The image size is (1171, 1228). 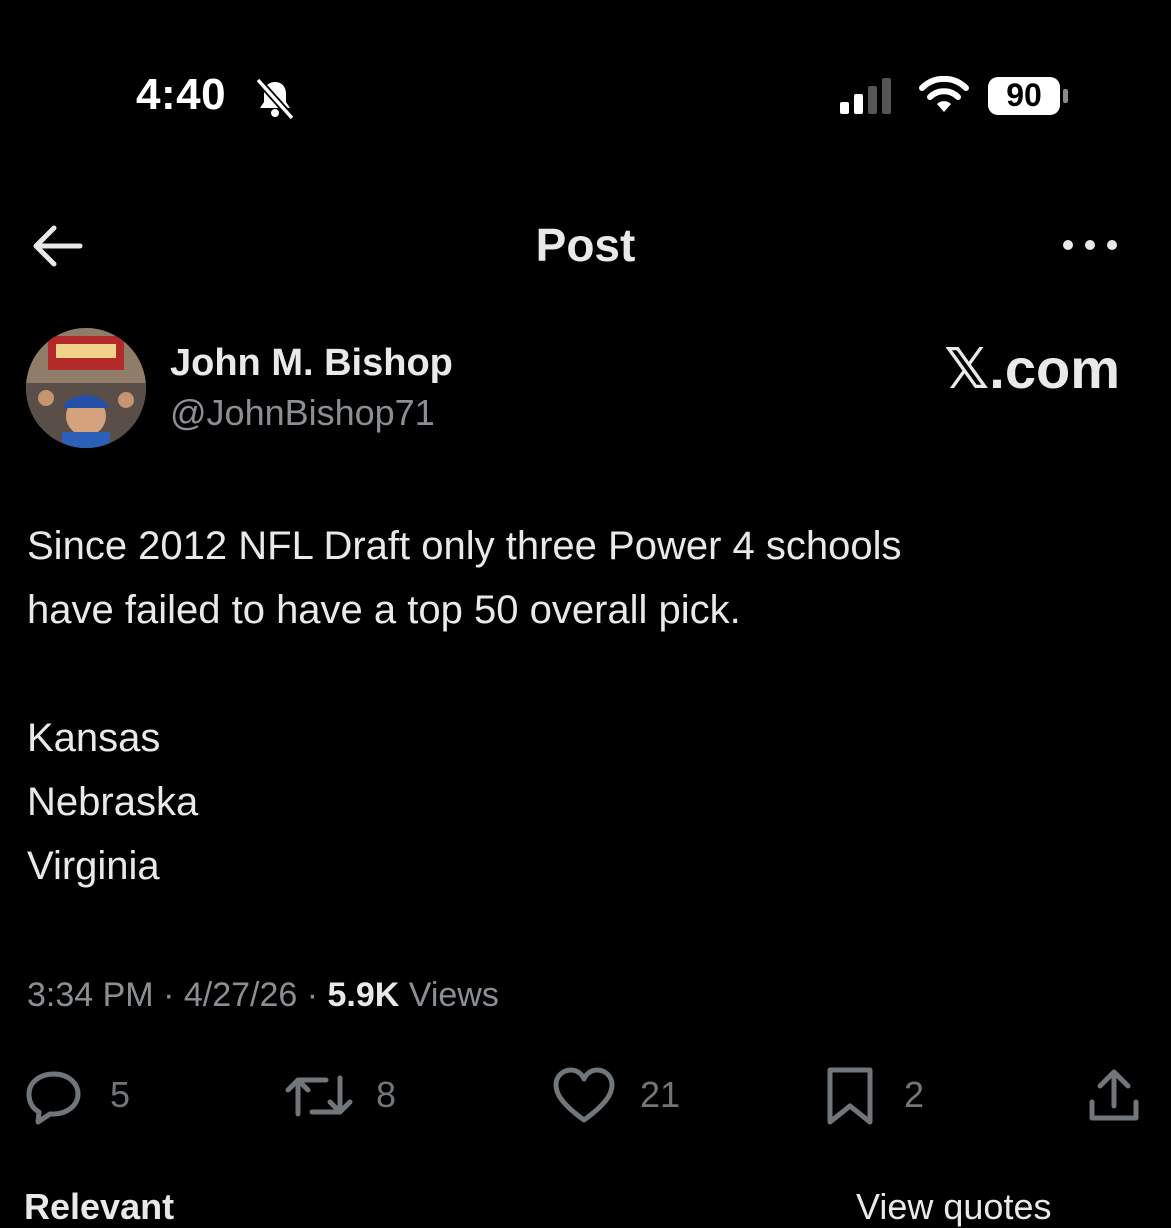 What do you see at coordinates (1090, 245) in the screenshot?
I see `more-options-icon` at bounding box center [1090, 245].